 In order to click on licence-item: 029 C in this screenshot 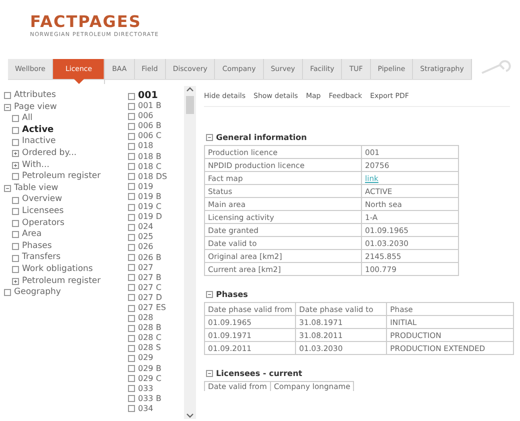, I will do `click(150, 379)`.